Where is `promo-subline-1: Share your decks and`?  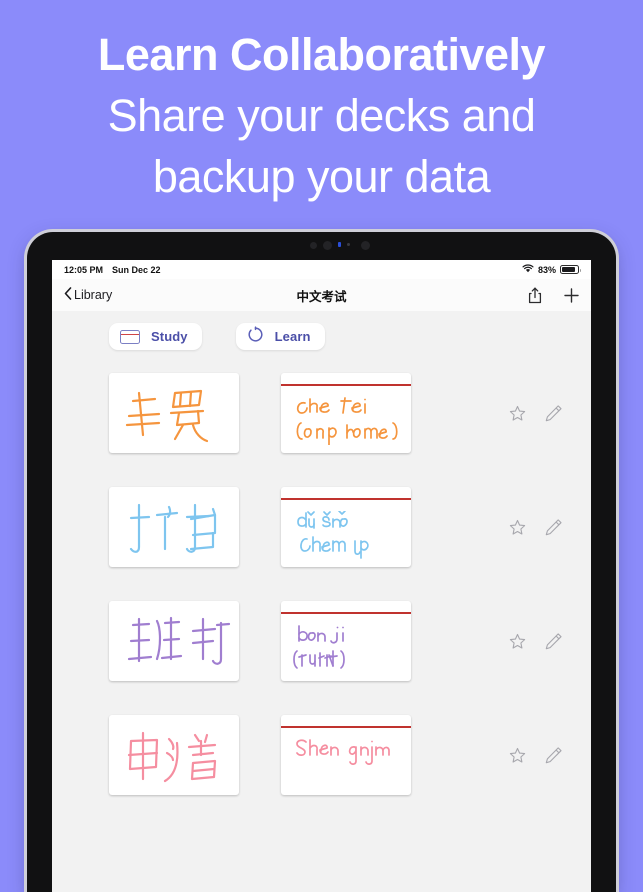
promo-subline-1: Share your decks and is located at coordinates (321, 115).